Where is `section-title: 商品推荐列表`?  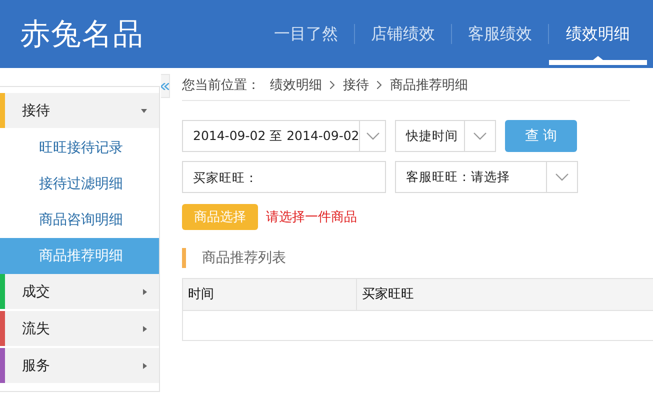 section-title: 商品推荐列表 is located at coordinates (244, 258).